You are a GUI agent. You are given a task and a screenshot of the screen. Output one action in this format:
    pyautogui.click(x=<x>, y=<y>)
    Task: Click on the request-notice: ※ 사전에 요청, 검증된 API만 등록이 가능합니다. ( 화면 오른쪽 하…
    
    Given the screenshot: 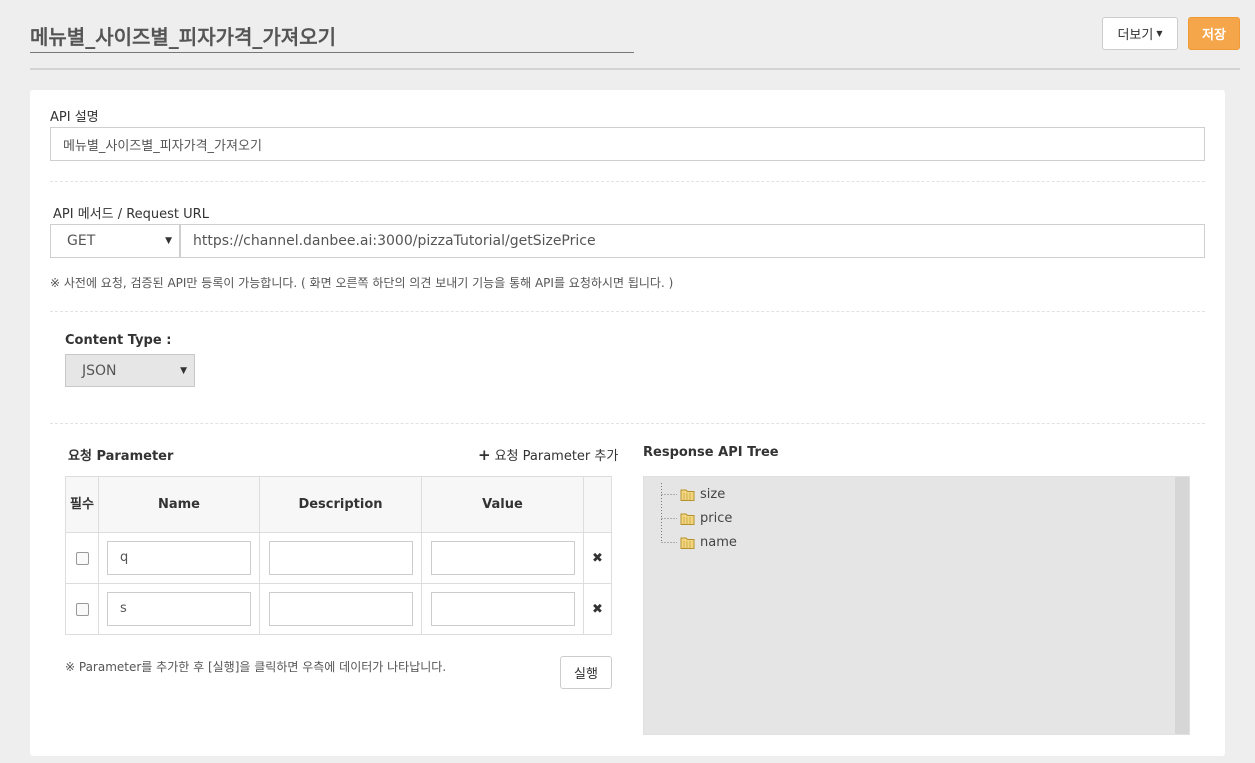 What is the action you would take?
    pyautogui.click(x=362, y=283)
    